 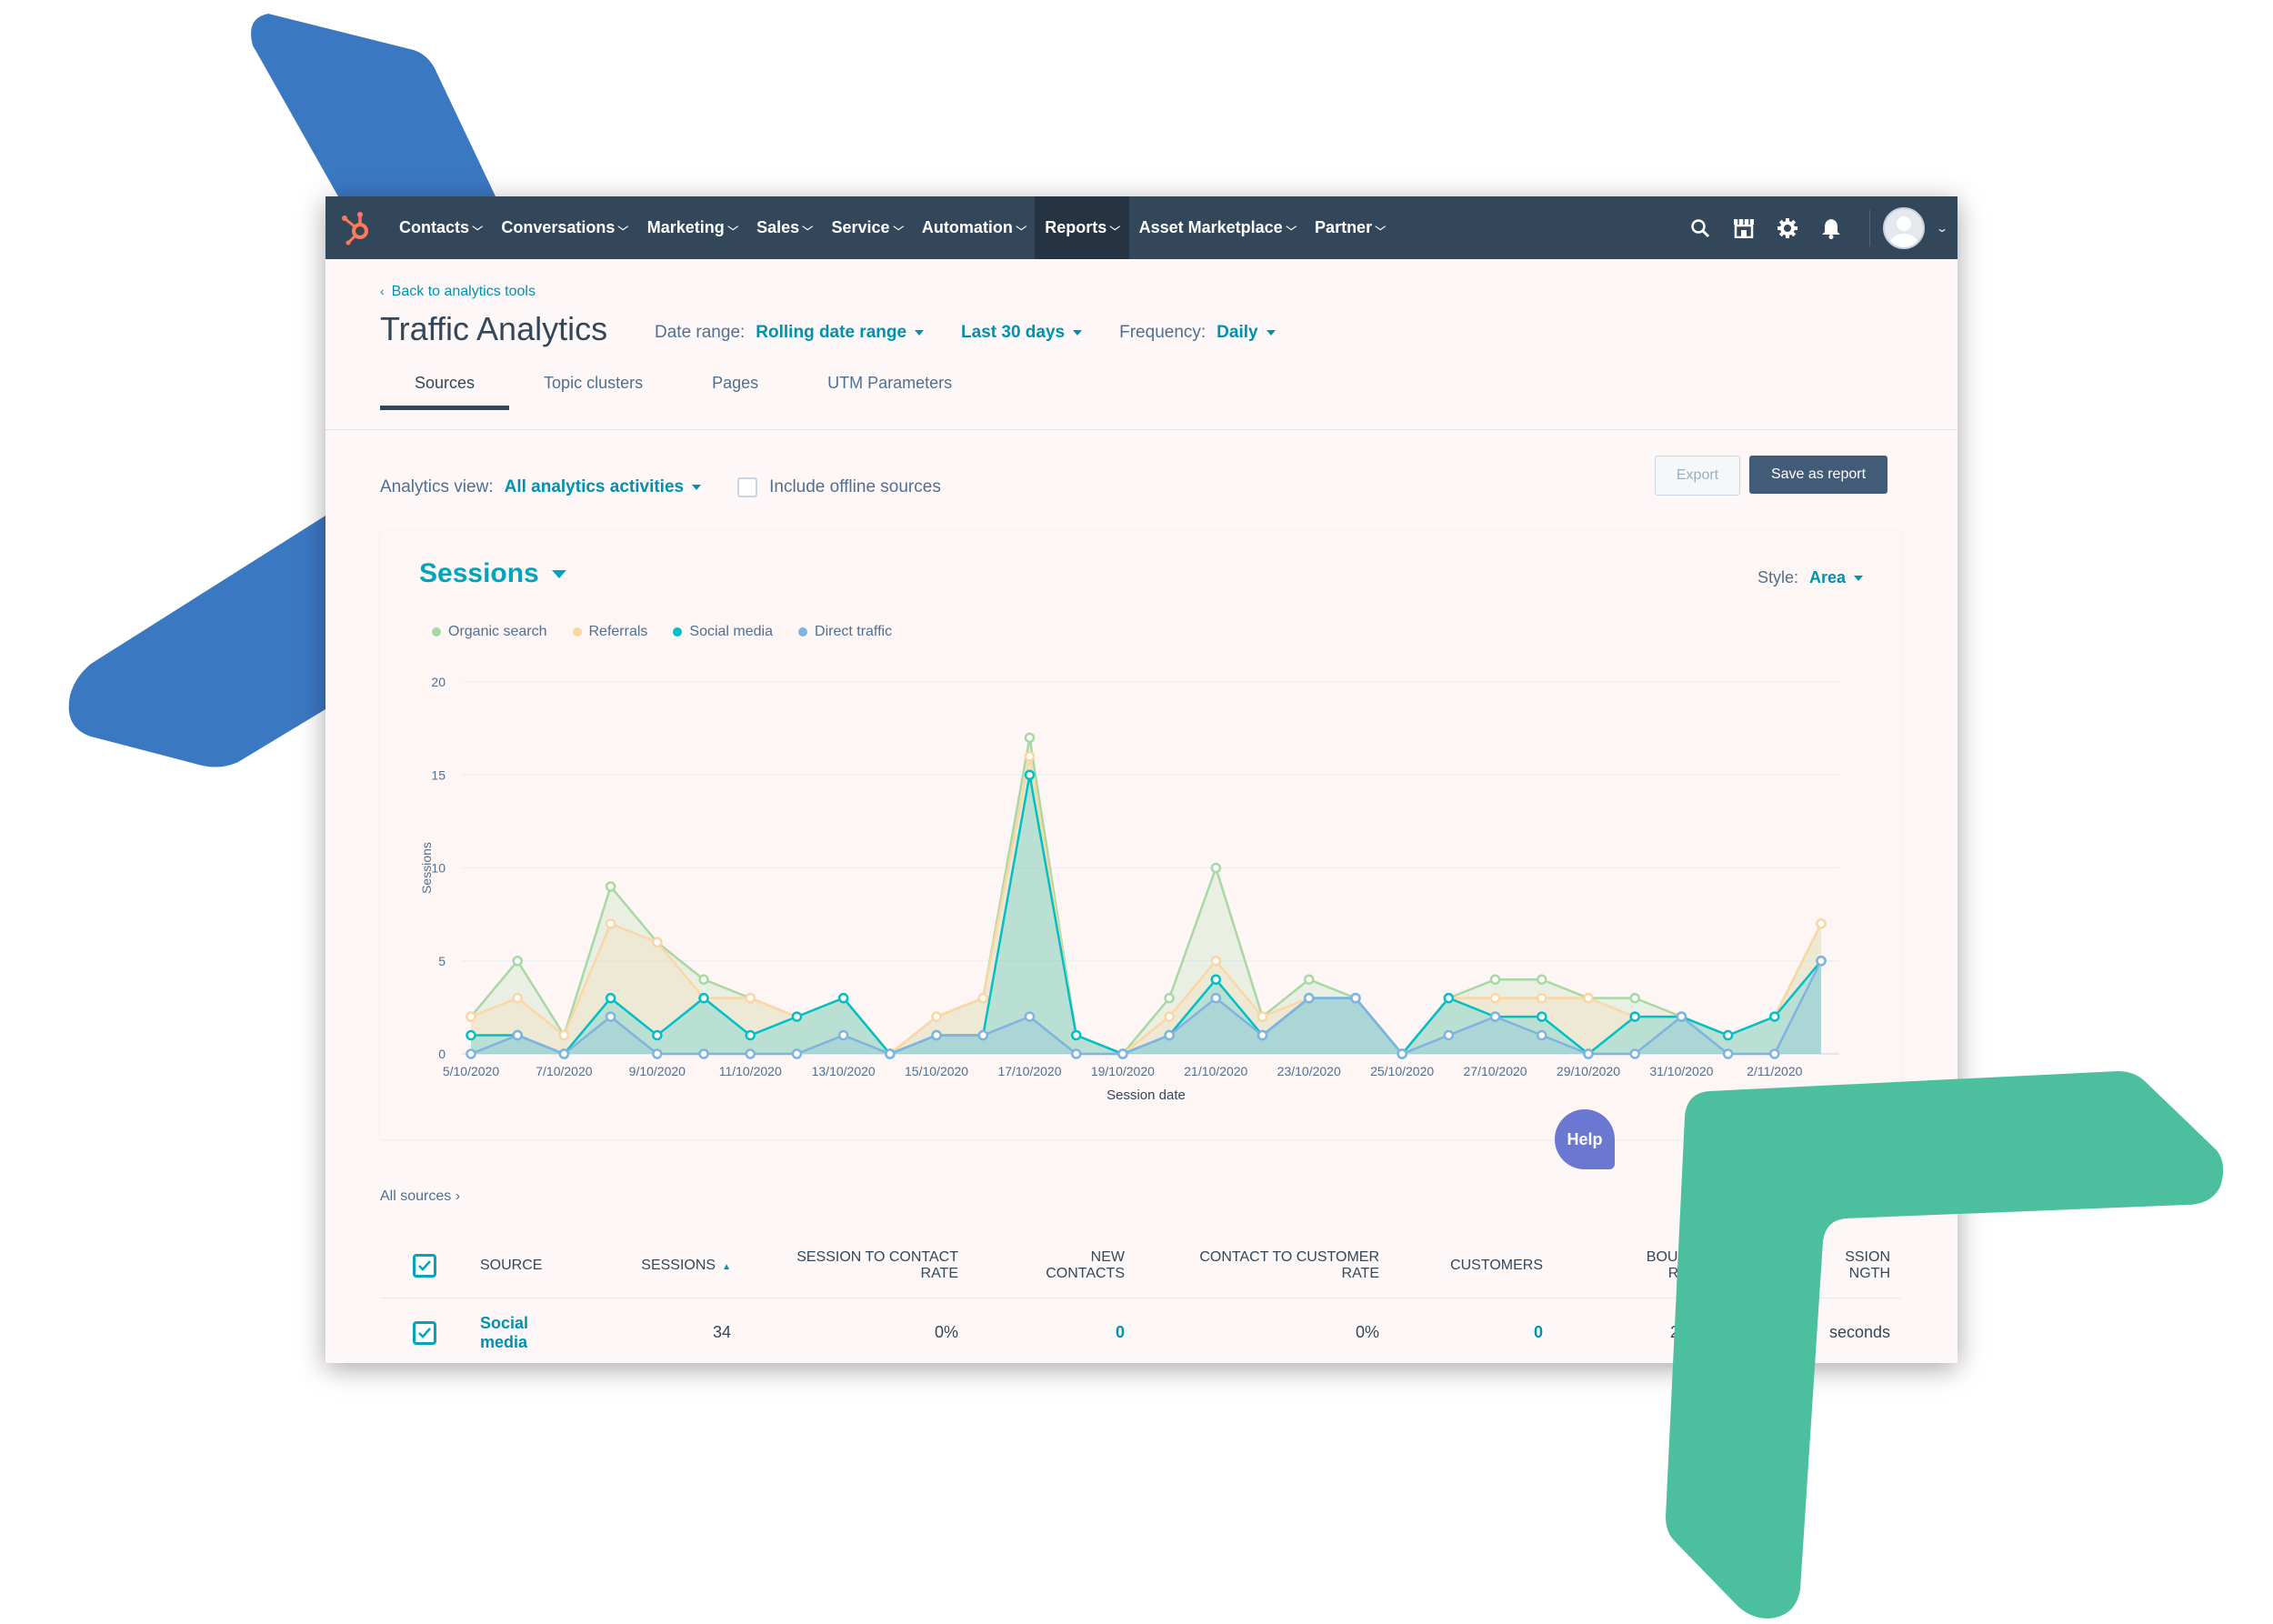 I want to click on source-name: Social, so click(x=504, y=1322).